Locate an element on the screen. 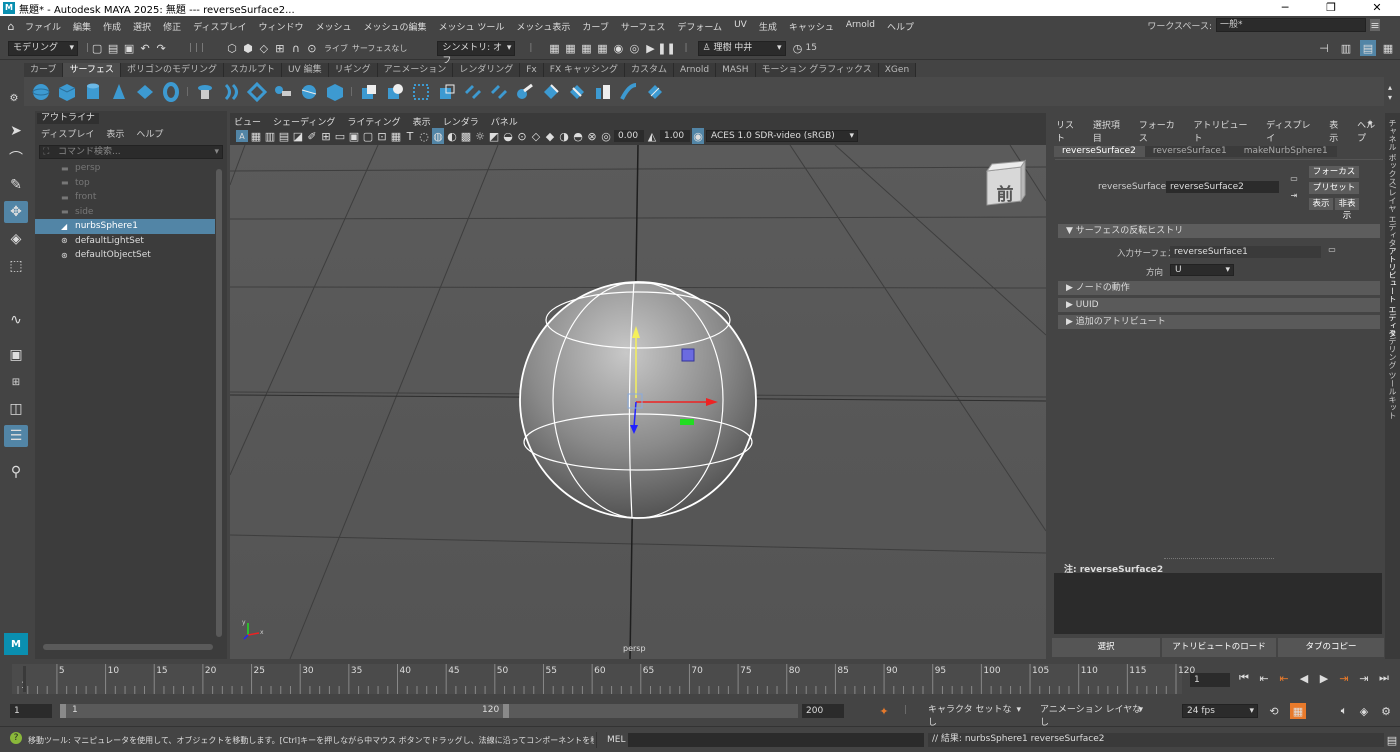 The image size is (1400, 752). minimize-button: ─ is located at coordinates (1285, 8).